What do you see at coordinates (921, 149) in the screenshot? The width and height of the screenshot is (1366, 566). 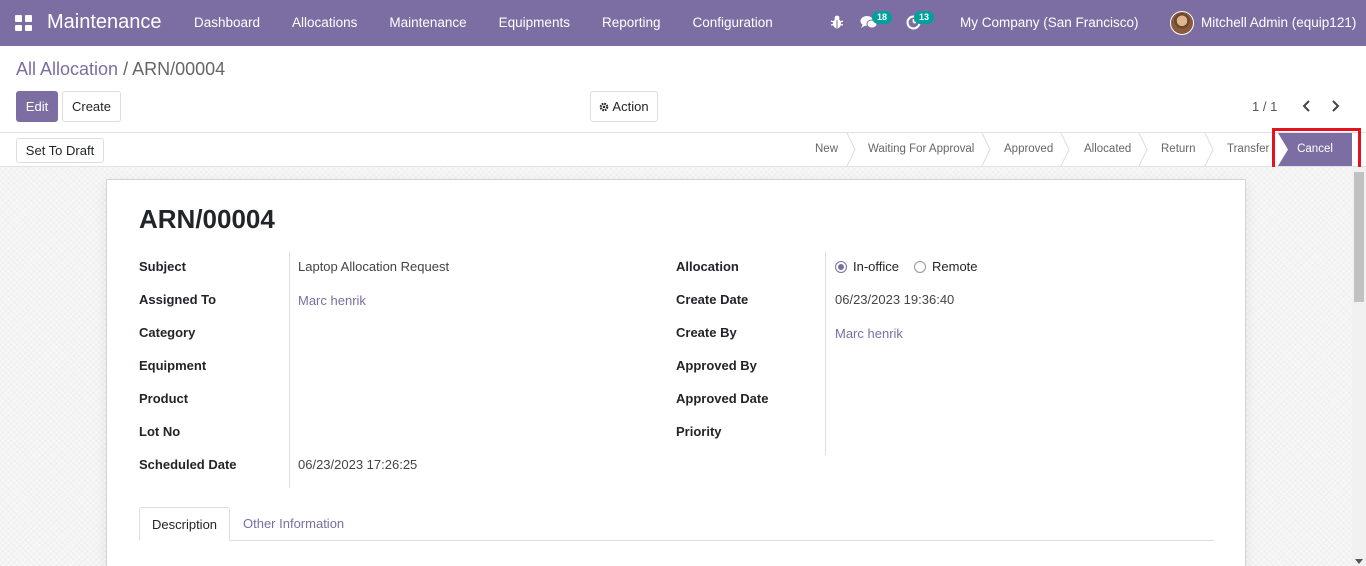 I see `stage-waiting-for-approval: Waiting For Approval` at bounding box center [921, 149].